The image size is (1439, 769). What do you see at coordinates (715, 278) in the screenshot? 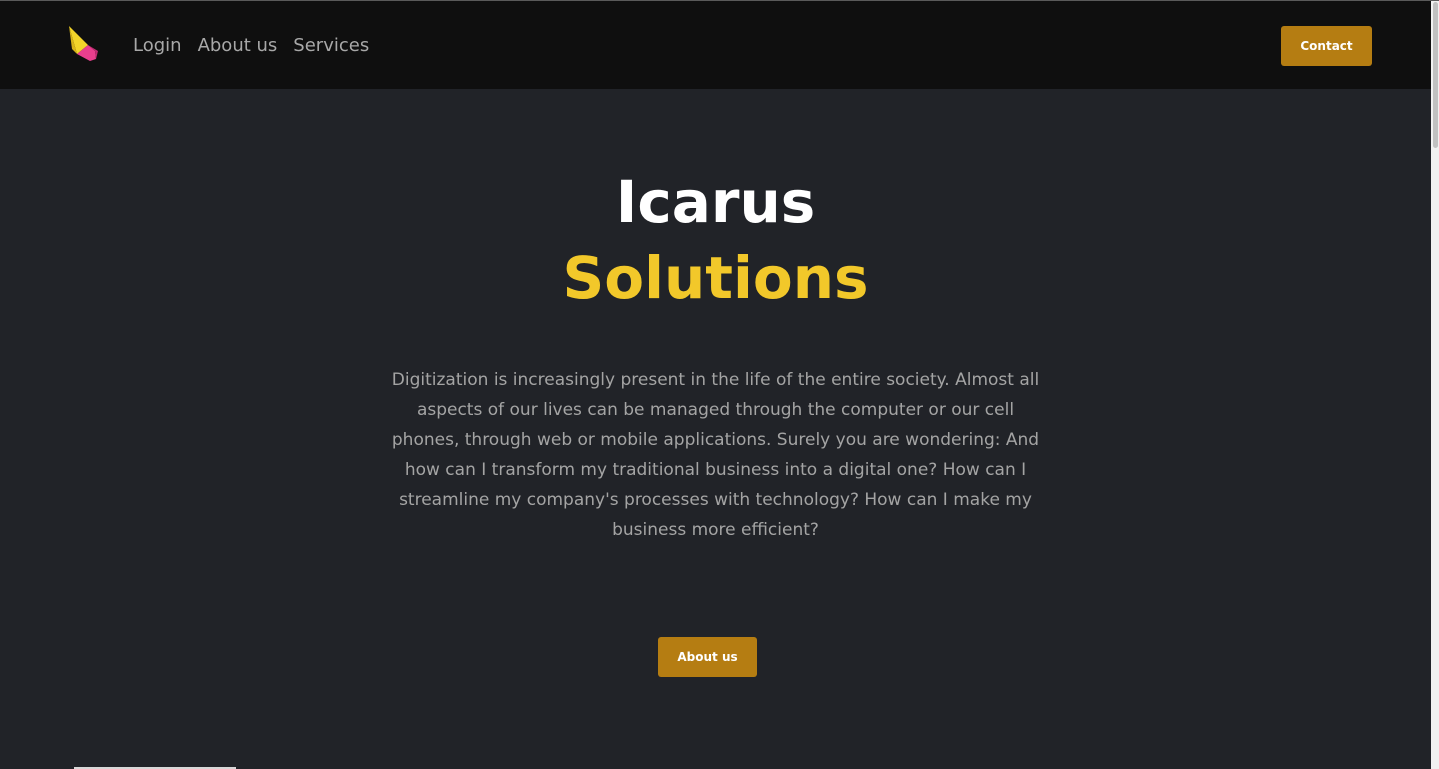
I see `hero-title-line2: Solutions` at bounding box center [715, 278].